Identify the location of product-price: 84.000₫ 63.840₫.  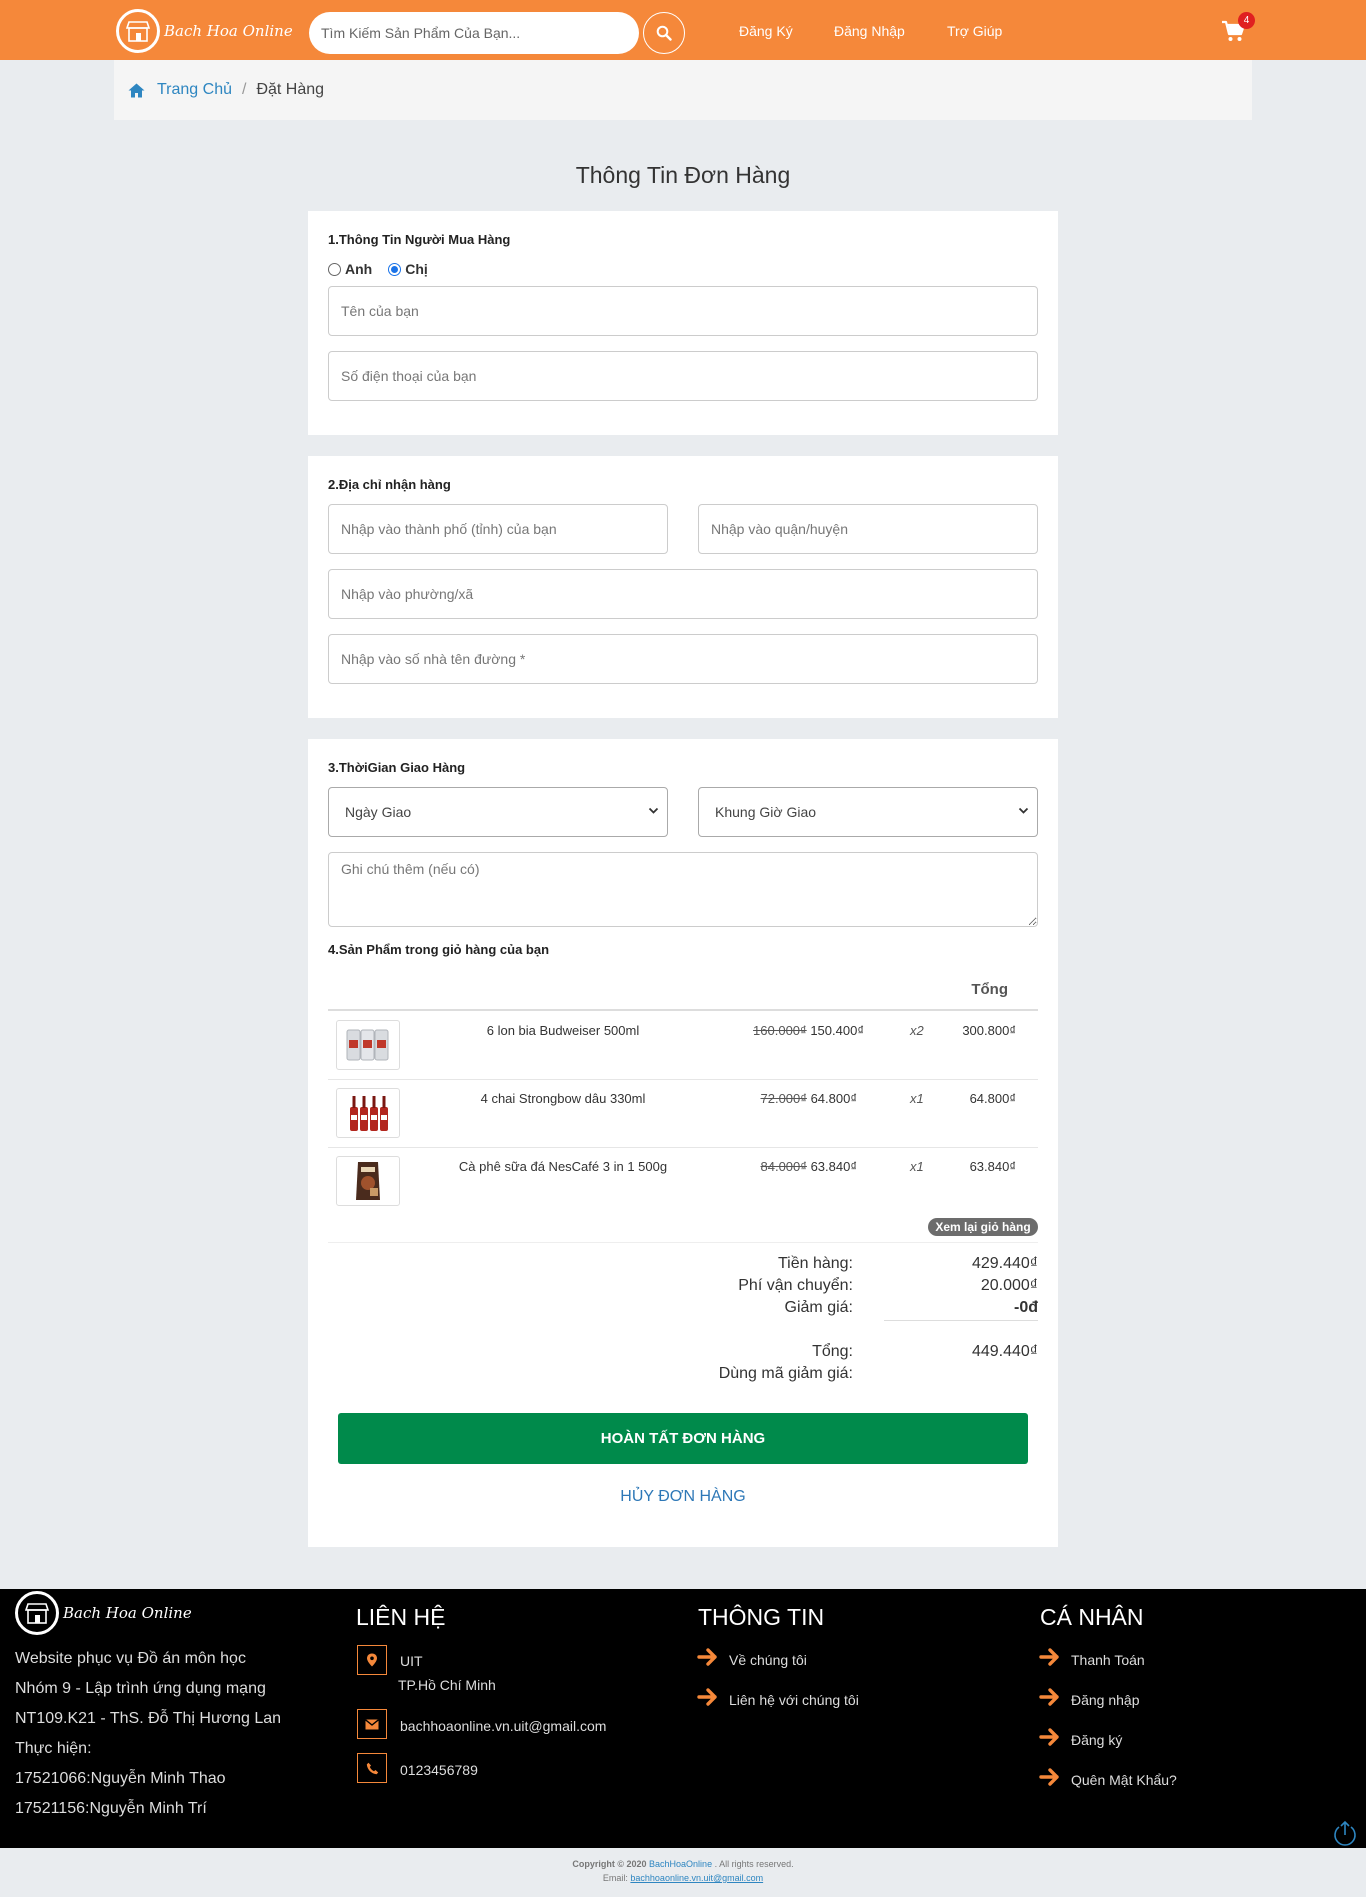
(809, 1166).